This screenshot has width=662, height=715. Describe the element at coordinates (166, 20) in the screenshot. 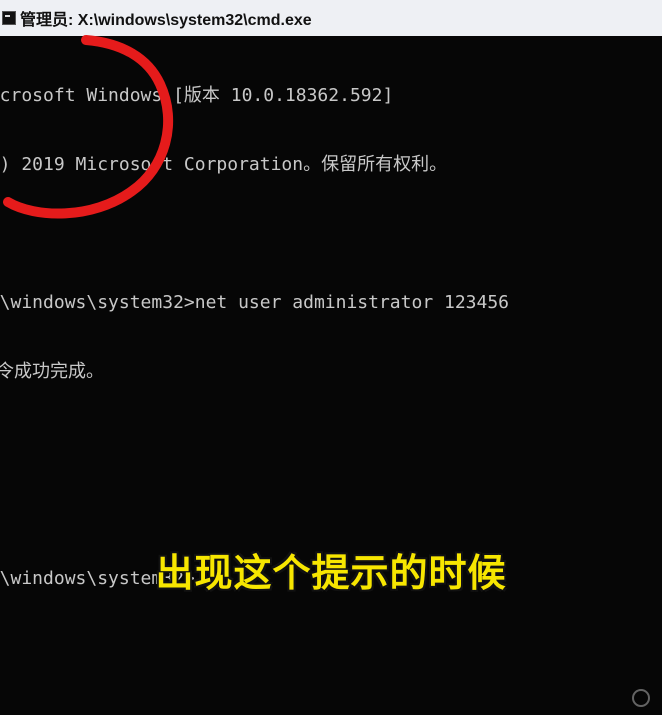

I see `window-title: 管理员: X:\windows\system32\cmd.exe` at that location.